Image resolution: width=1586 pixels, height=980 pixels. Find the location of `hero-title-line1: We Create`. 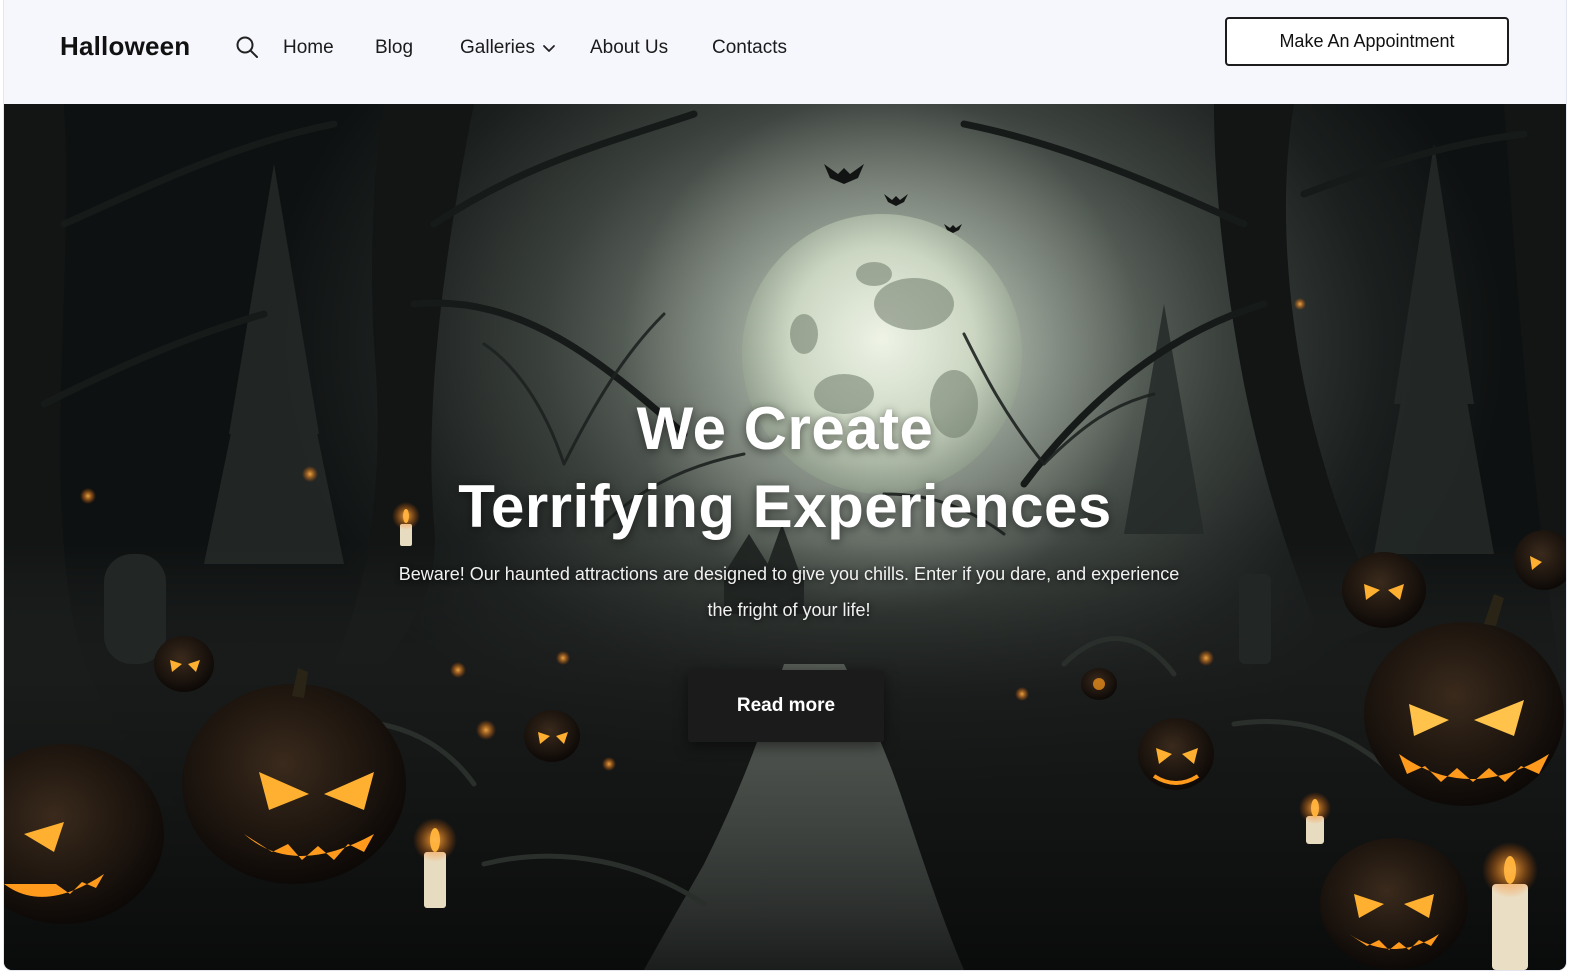

hero-title-line1: We Create is located at coordinates (785, 428).